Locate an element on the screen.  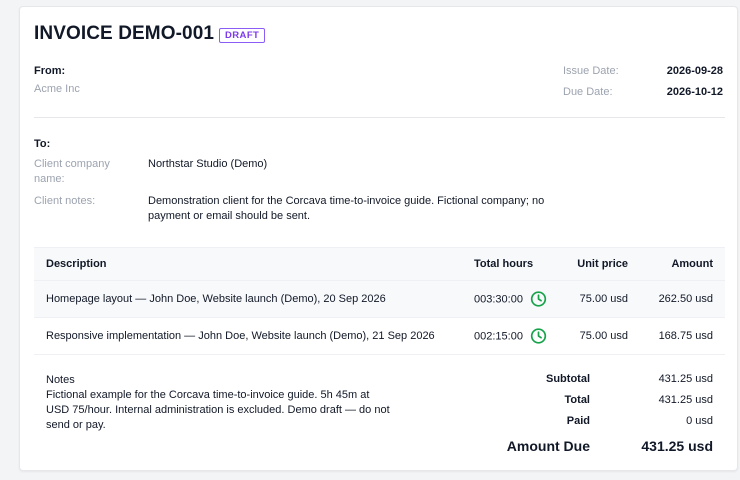
subtotal-row: Subtotal 431.25 usd is located at coordinates (586, 383).